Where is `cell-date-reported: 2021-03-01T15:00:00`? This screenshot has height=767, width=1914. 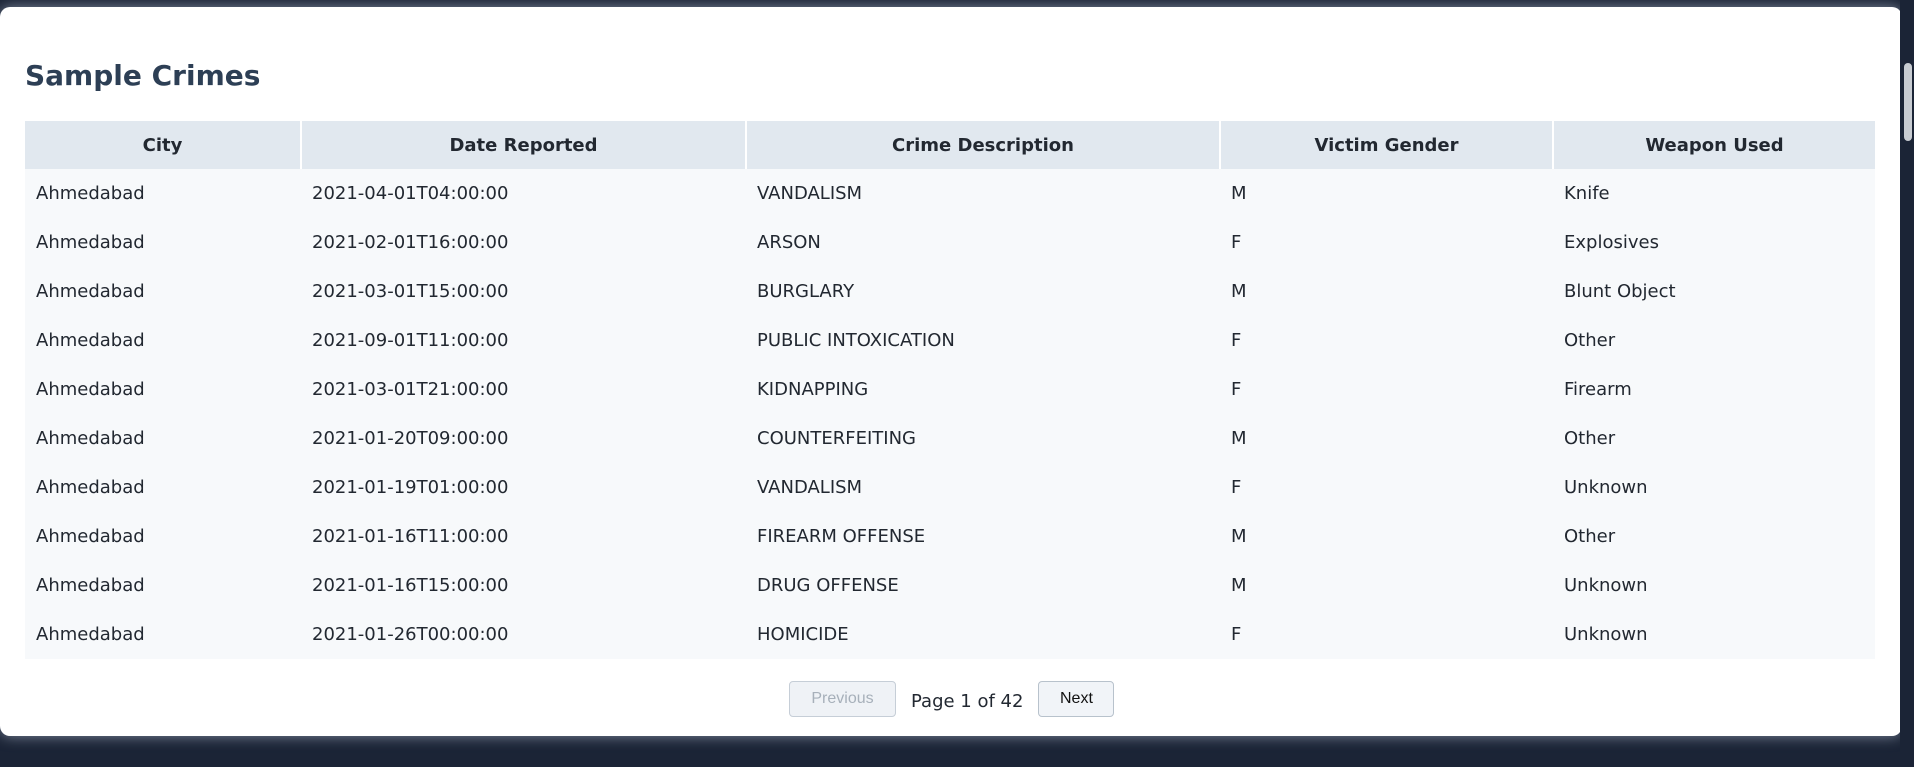
cell-date-reported: 2021-03-01T15:00:00 is located at coordinates (523, 291).